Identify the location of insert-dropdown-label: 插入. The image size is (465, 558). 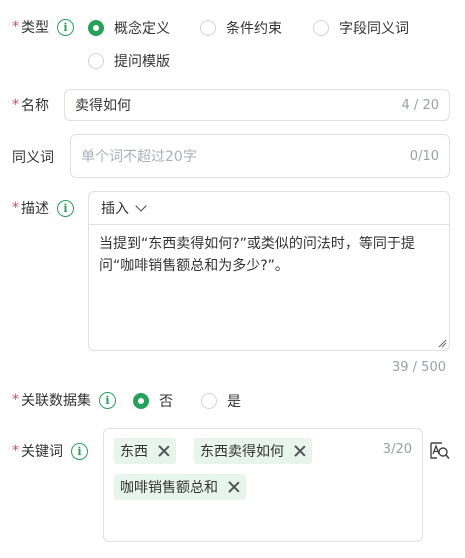
(115, 209).